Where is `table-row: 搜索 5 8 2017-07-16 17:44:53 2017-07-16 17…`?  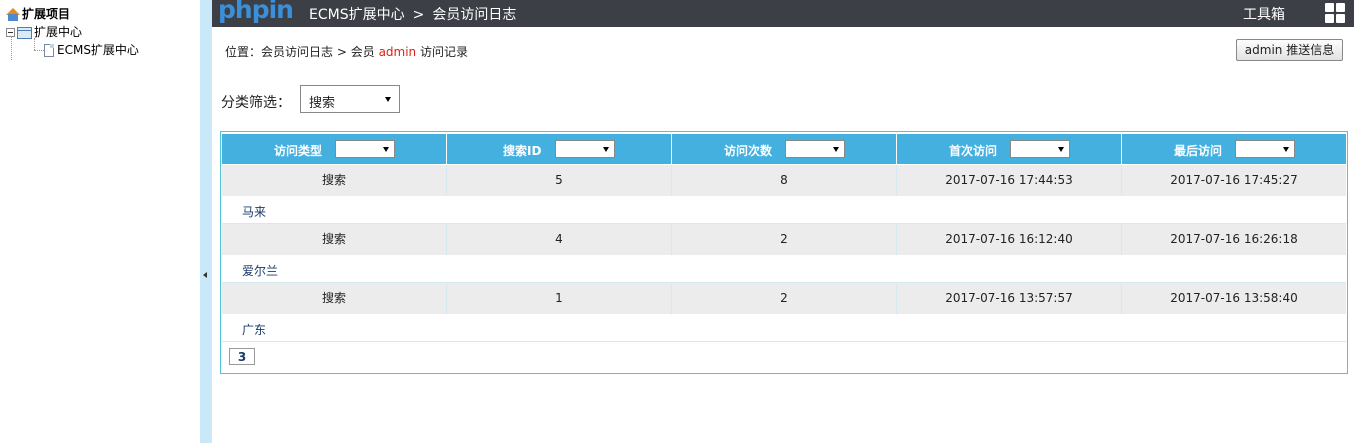
table-row: 搜索 5 8 2017-07-16 17:44:53 2017-07-16 17… is located at coordinates (784, 181).